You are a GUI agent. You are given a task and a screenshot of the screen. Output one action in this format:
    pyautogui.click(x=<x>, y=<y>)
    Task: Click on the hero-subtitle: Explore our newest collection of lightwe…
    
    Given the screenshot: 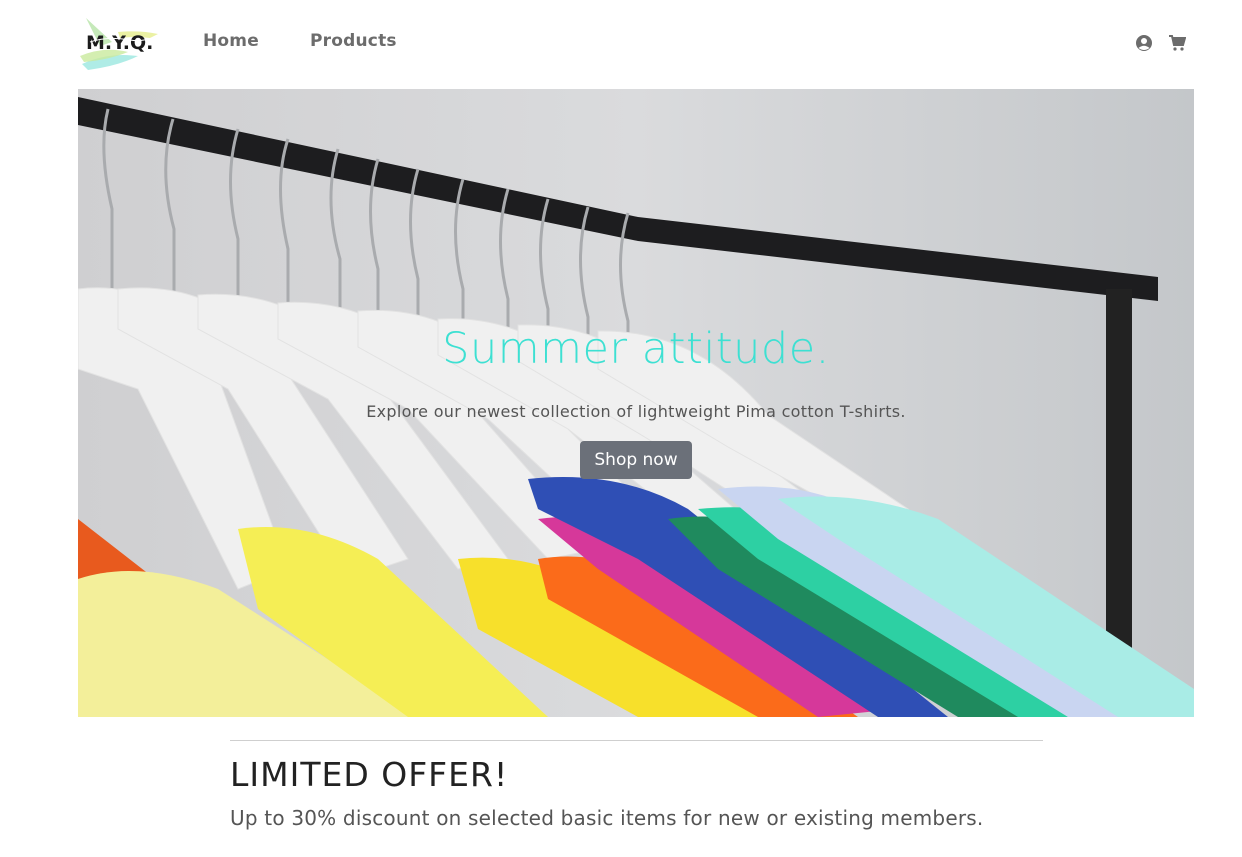 What is the action you would take?
    pyautogui.click(x=636, y=411)
    